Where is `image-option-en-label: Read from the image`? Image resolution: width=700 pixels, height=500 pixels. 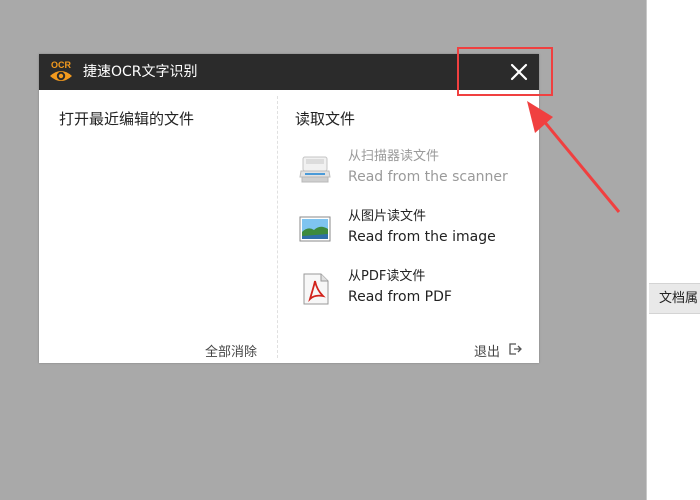 image-option-en-label: Read from the image is located at coordinates (422, 237).